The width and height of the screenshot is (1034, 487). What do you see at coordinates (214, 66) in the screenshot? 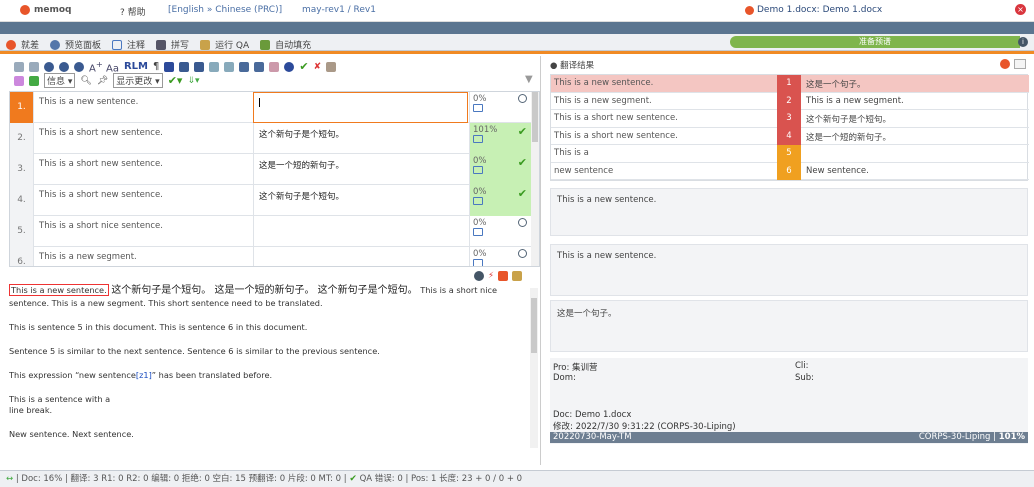
I see `copy-icon` at bounding box center [214, 66].